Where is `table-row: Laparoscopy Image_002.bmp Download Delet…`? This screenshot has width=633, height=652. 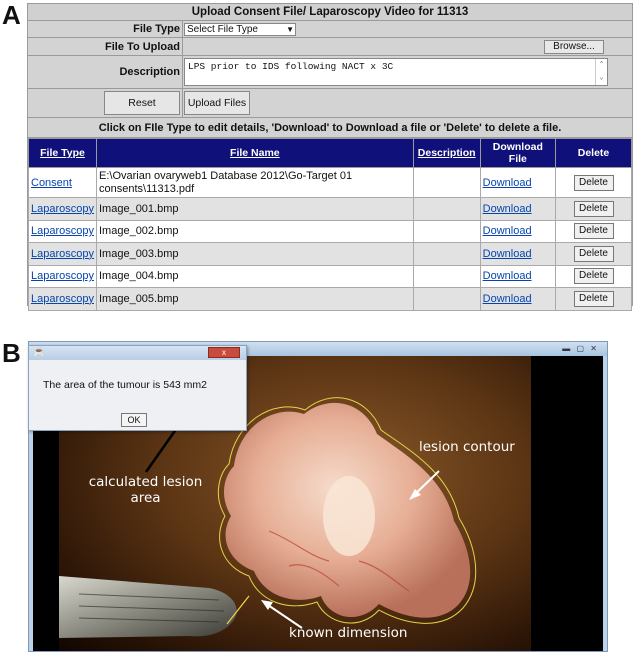
table-row: Laparoscopy Image_002.bmp Download Delet… is located at coordinates (330, 231).